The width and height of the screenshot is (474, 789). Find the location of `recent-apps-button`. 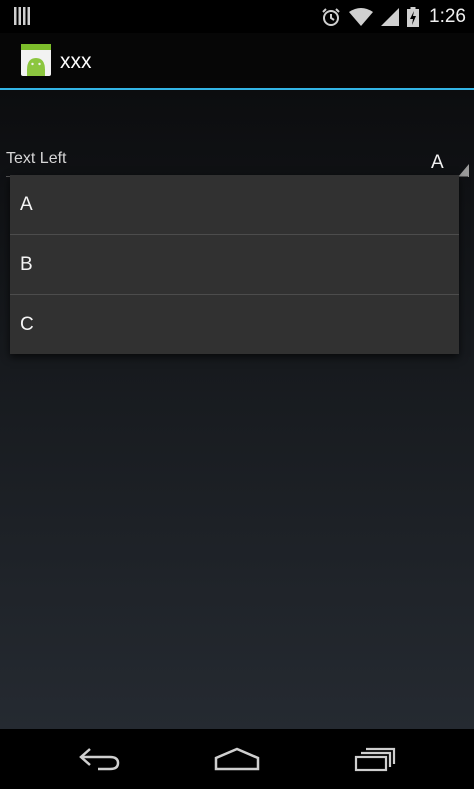

recent-apps-button is located at coordinates (376, 759).